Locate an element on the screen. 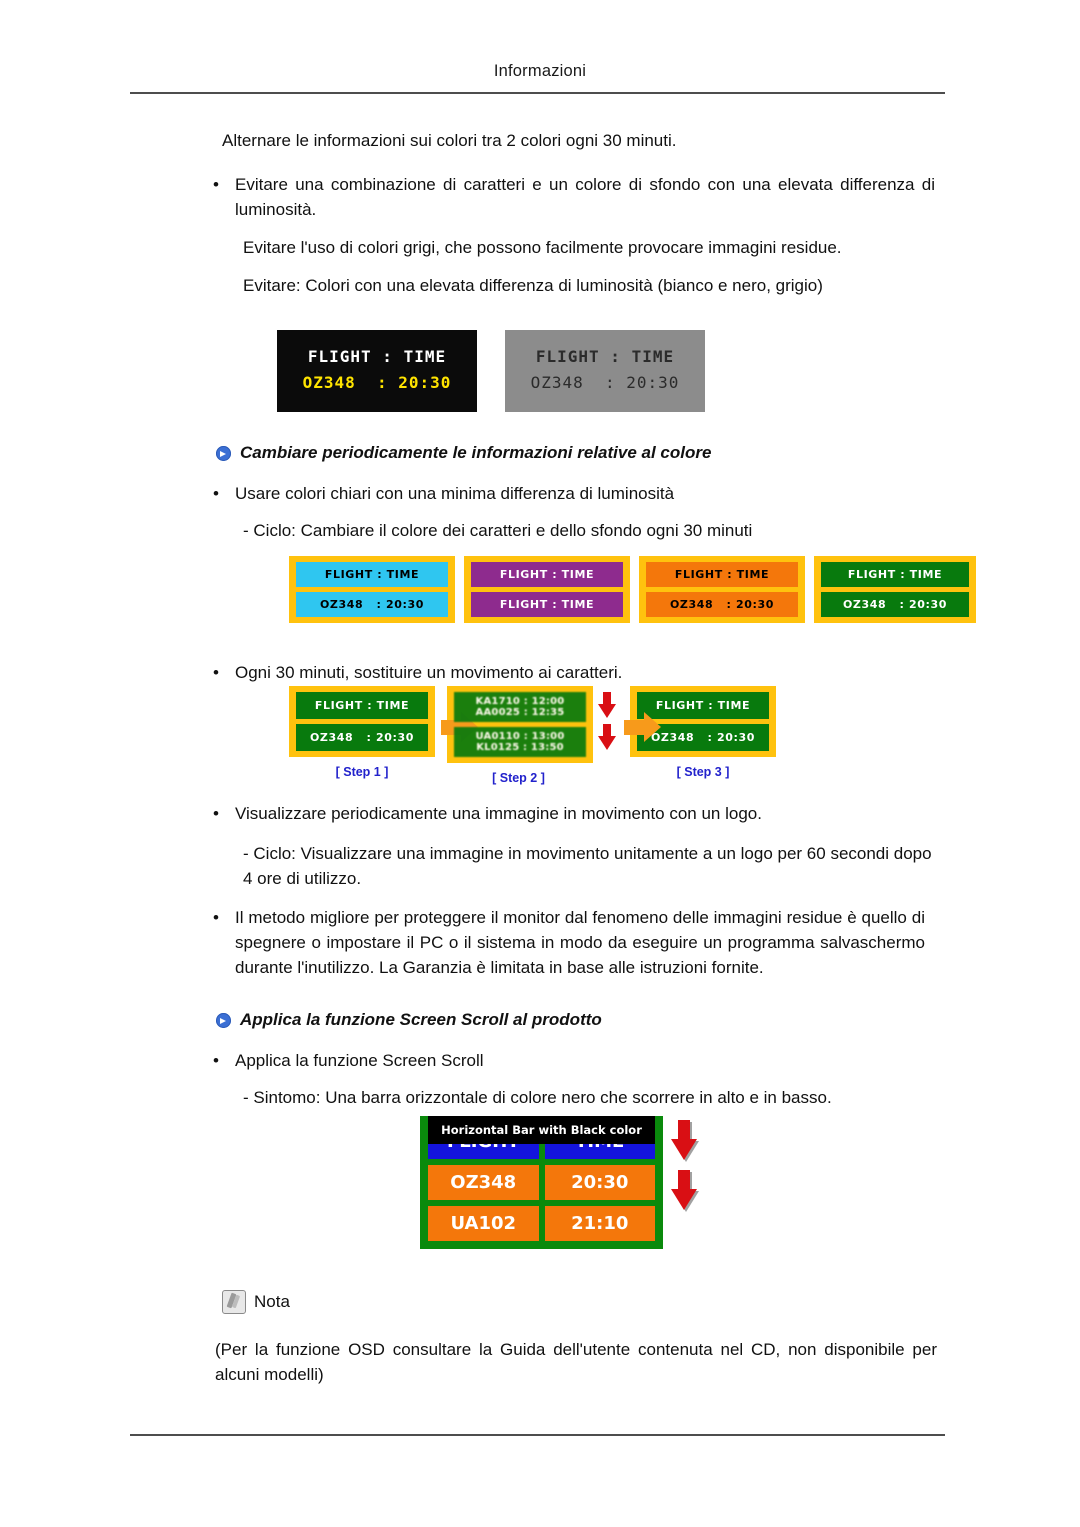  black-flight-panel: FLIGHT : TIME OZ348 : 20:30 is located at coordinates (377, 371).